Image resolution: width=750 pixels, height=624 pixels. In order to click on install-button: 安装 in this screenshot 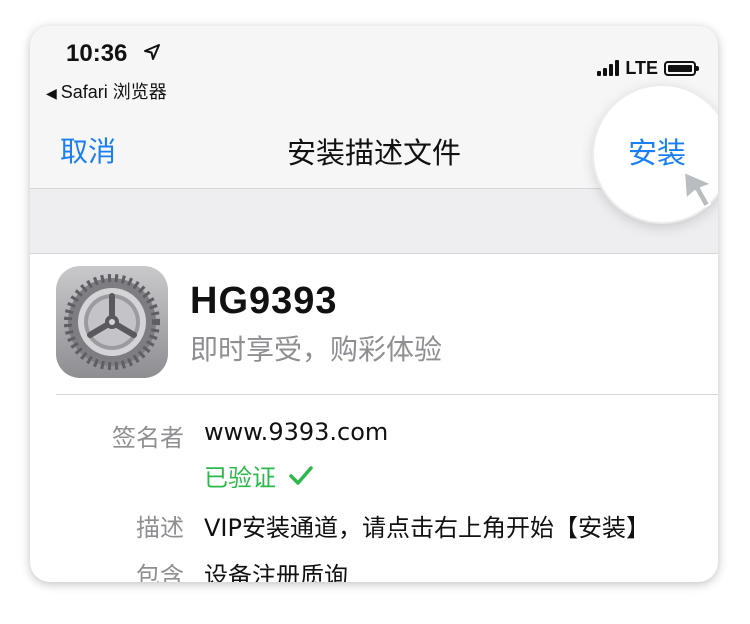, I will do `click(657, 151)`.